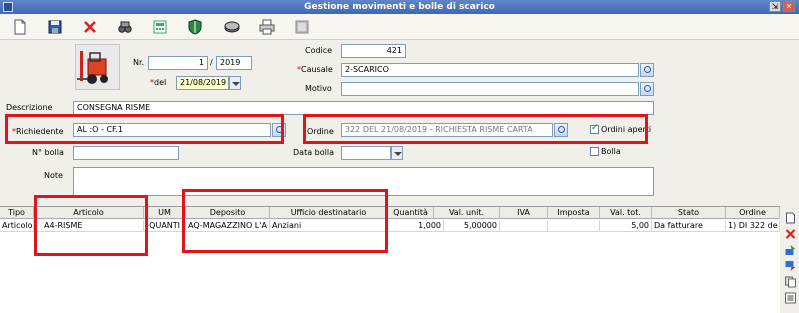  What do you see at coordinates (790, 266) in the screenshot?
I see `move-down-icon` at bounding box center [790, 266].